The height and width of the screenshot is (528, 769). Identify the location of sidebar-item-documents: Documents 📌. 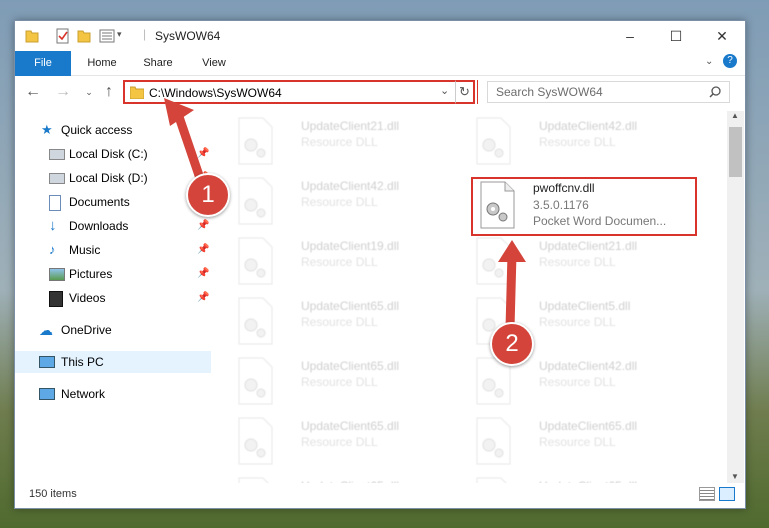
(113, 202).